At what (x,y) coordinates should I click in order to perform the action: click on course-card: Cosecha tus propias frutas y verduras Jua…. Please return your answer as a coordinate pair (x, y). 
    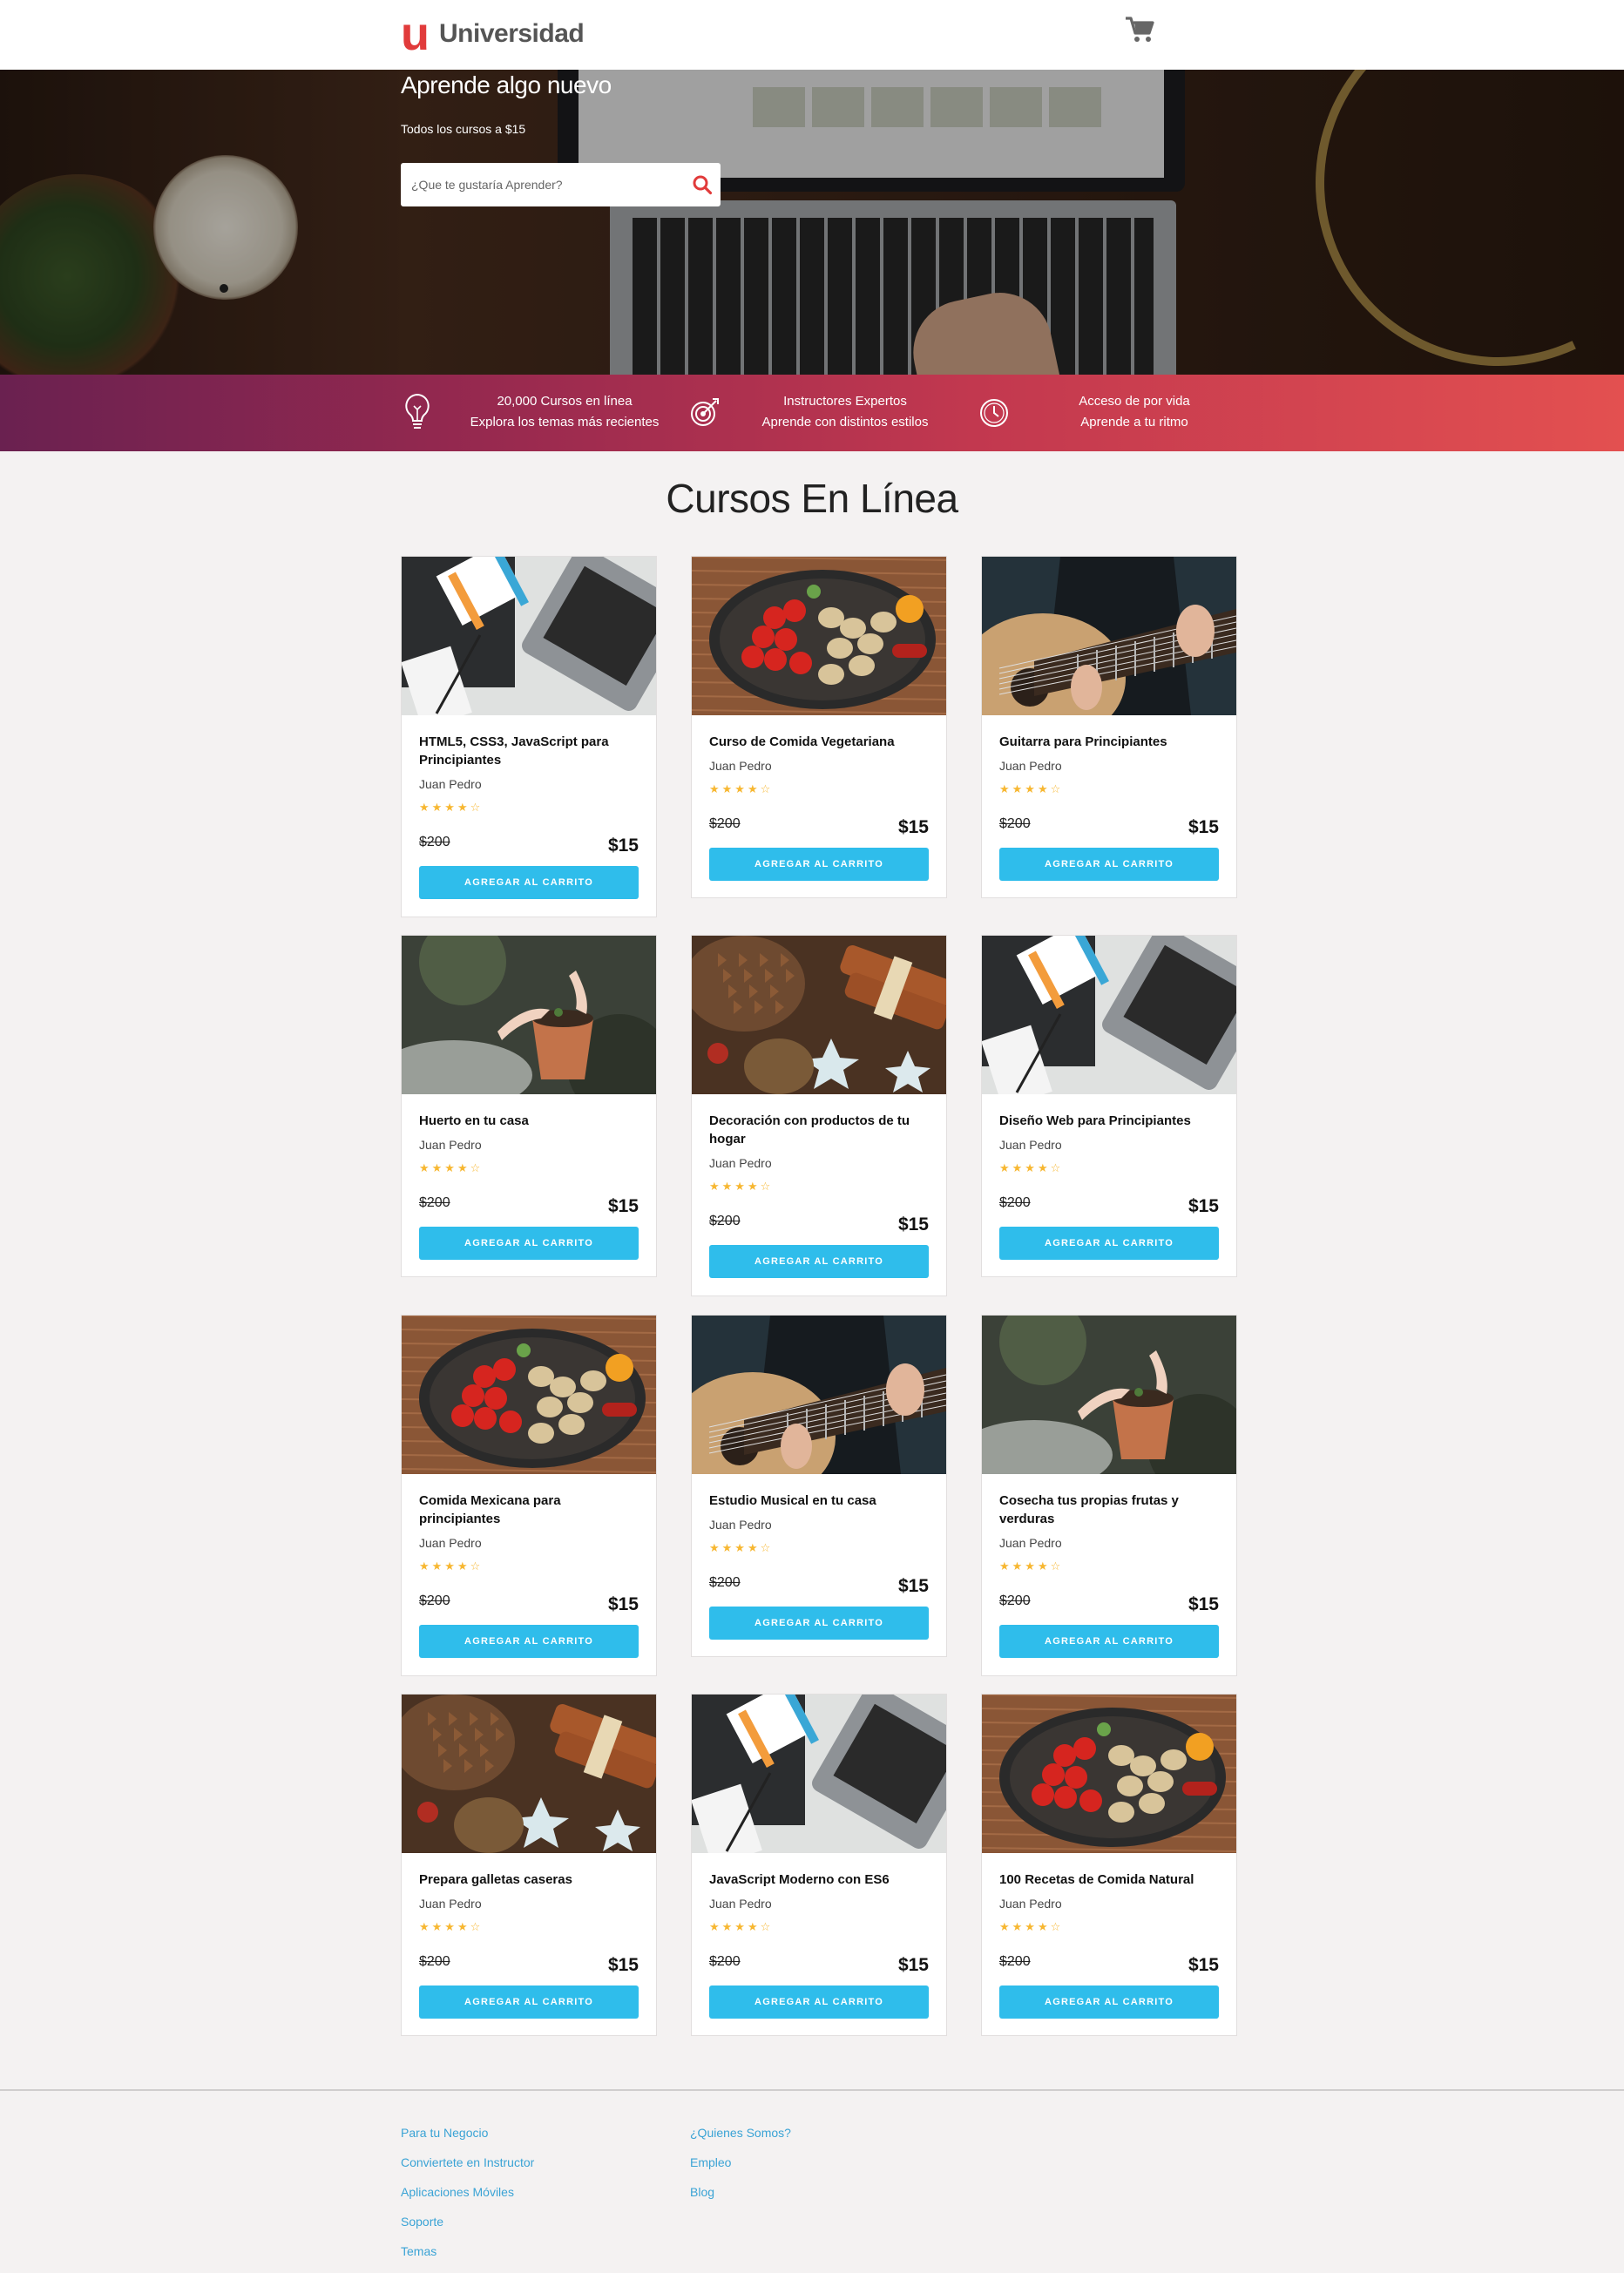
    Looking at the image, I should click on (1109, 1495).